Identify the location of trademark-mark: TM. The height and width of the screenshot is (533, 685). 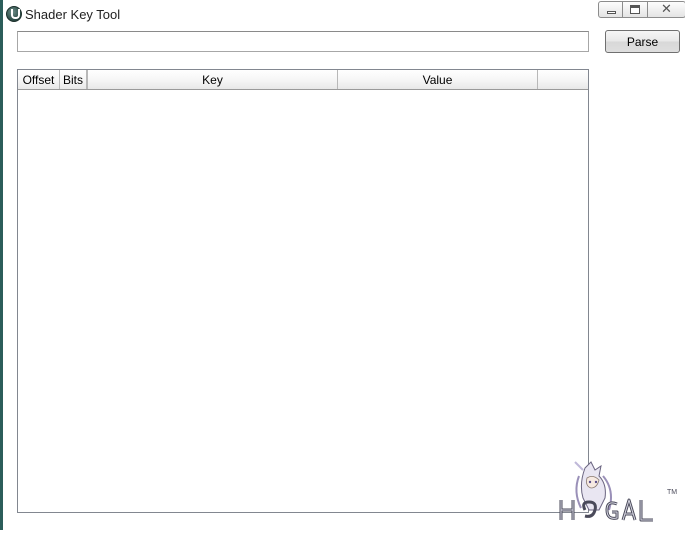
(672, 492).